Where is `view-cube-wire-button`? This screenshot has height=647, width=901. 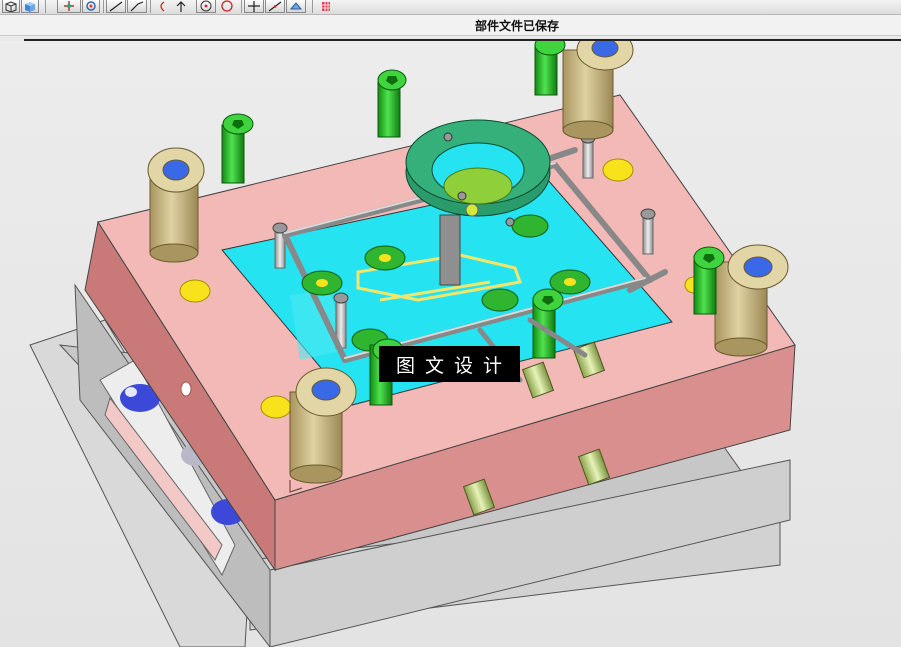
view-cube-wire-button is located at coordinates (11, 6).